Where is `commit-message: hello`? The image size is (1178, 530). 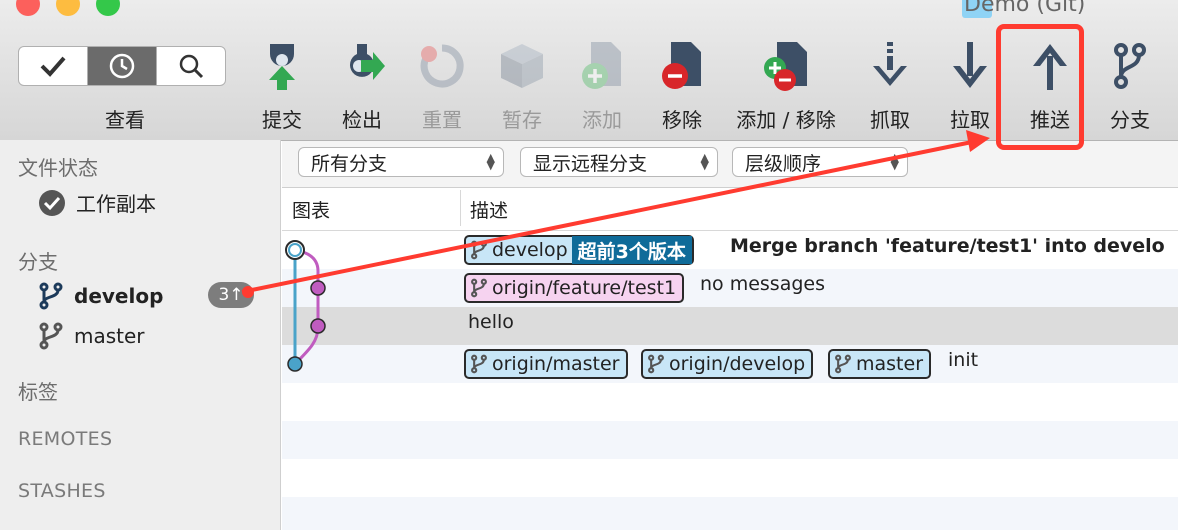 commit-message: hello is located at coordinates (491, 322).